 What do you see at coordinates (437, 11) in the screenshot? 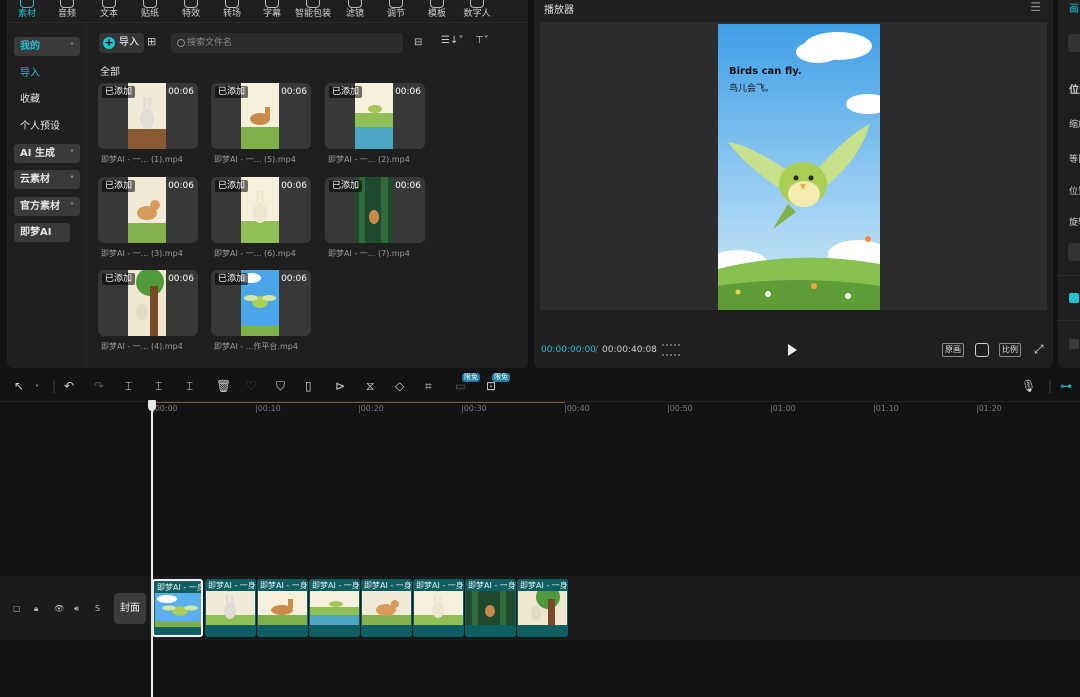
I see `tab-template: 模板` at bounding box center [437, 11].